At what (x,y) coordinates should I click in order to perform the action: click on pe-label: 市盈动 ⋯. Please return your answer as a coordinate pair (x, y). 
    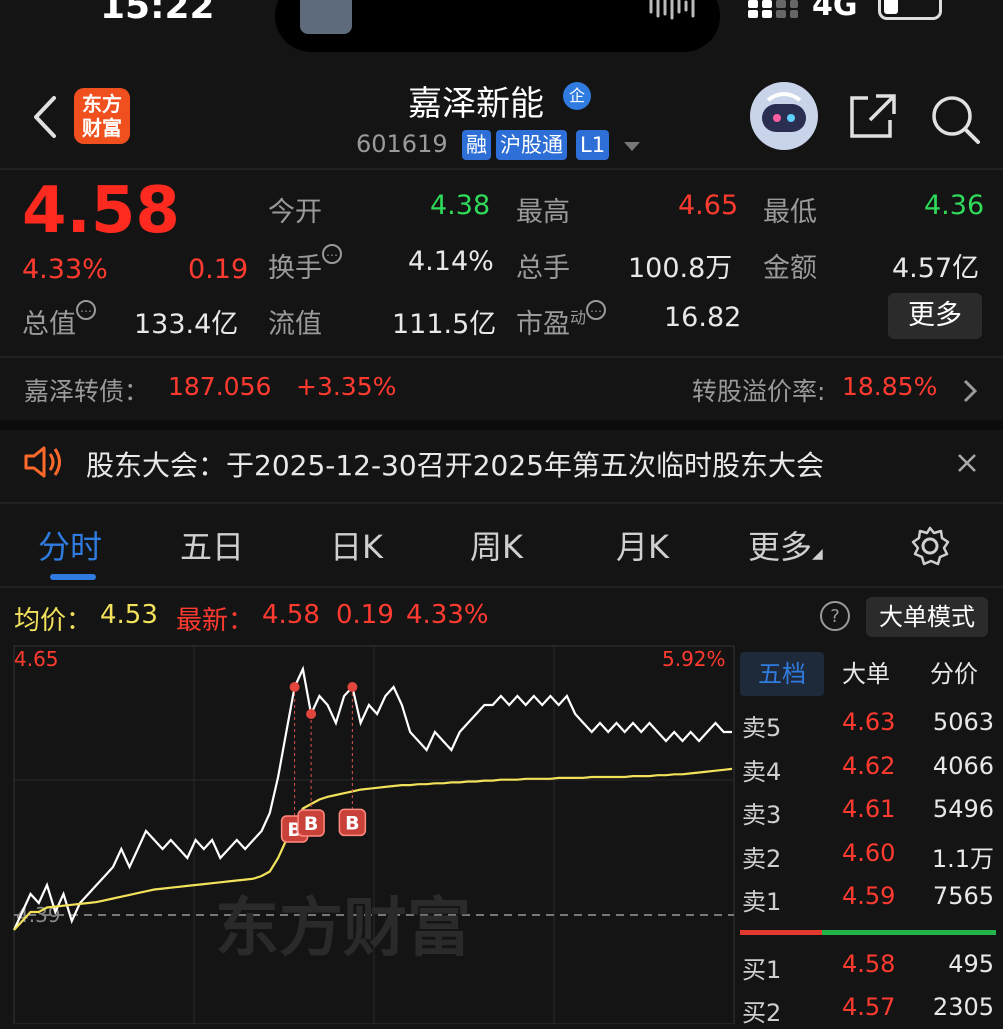
    Looking at the image, I should click on (561, 320).